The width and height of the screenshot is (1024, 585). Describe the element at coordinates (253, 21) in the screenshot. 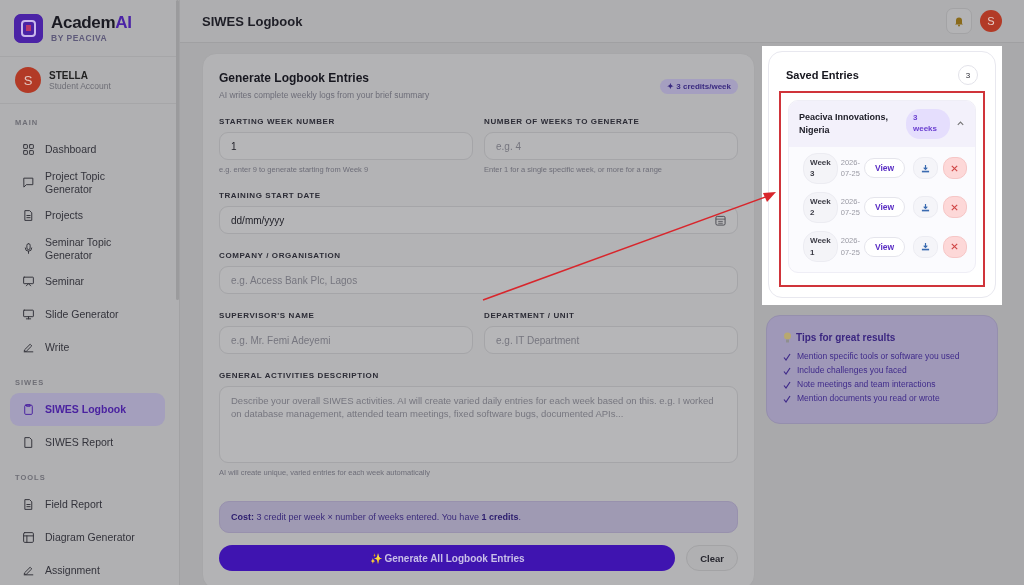

I see `page-title: SIWES Logbook` at that location.